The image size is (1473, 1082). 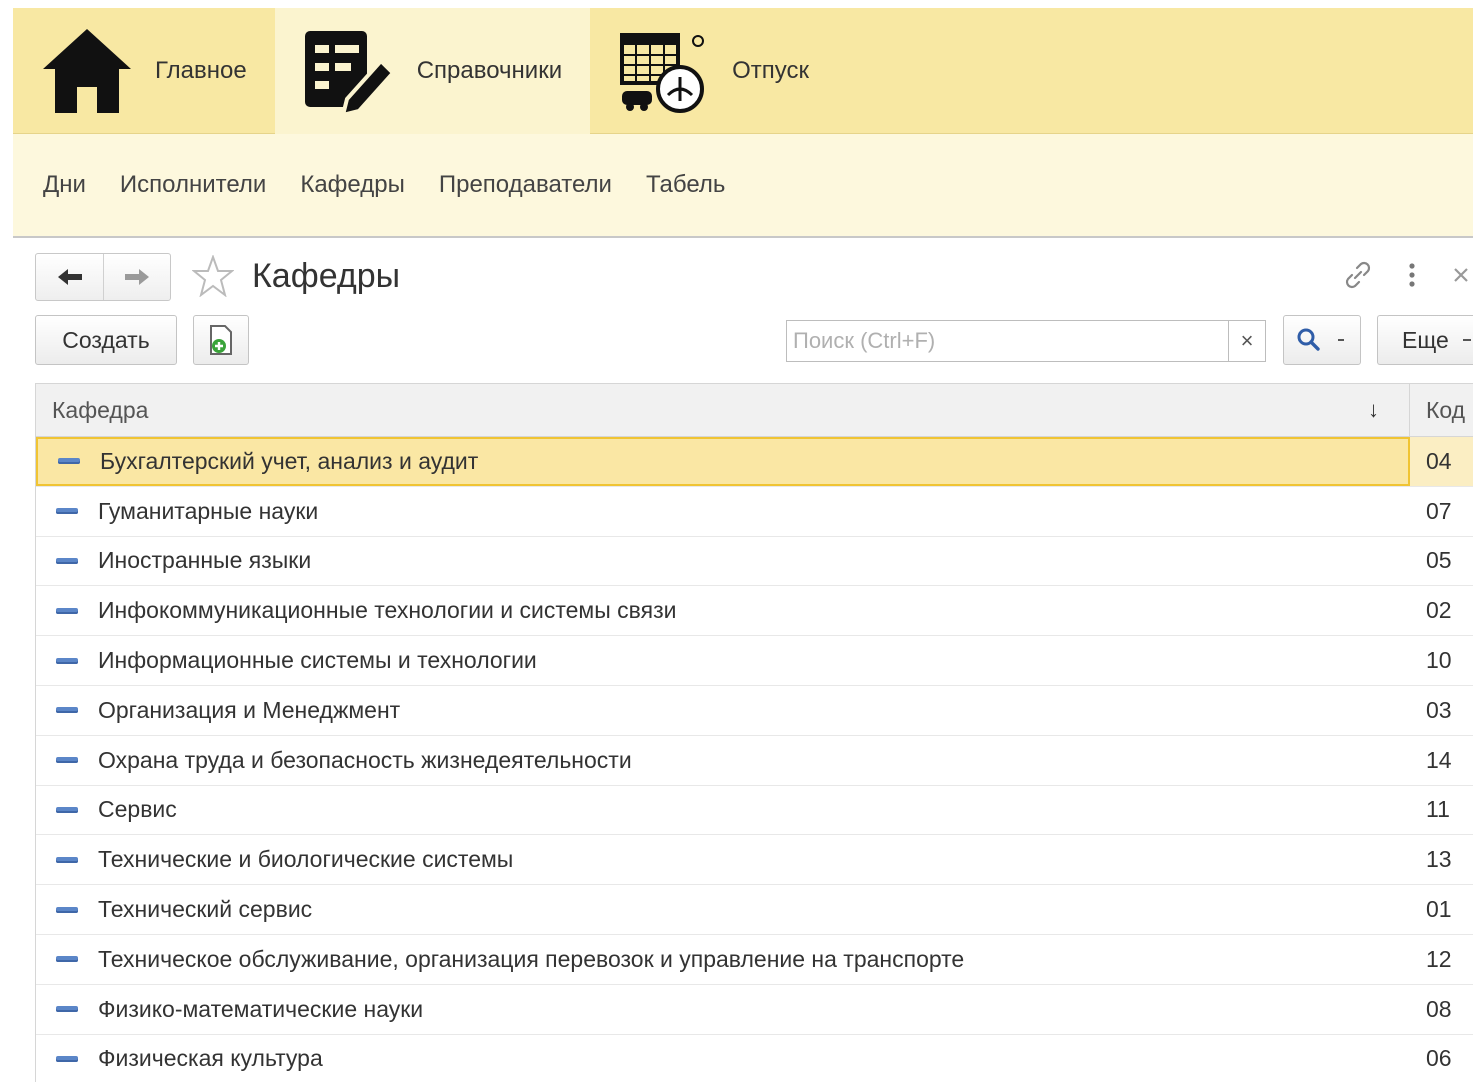 I want to click on back-button, so click(x=69, y=277).